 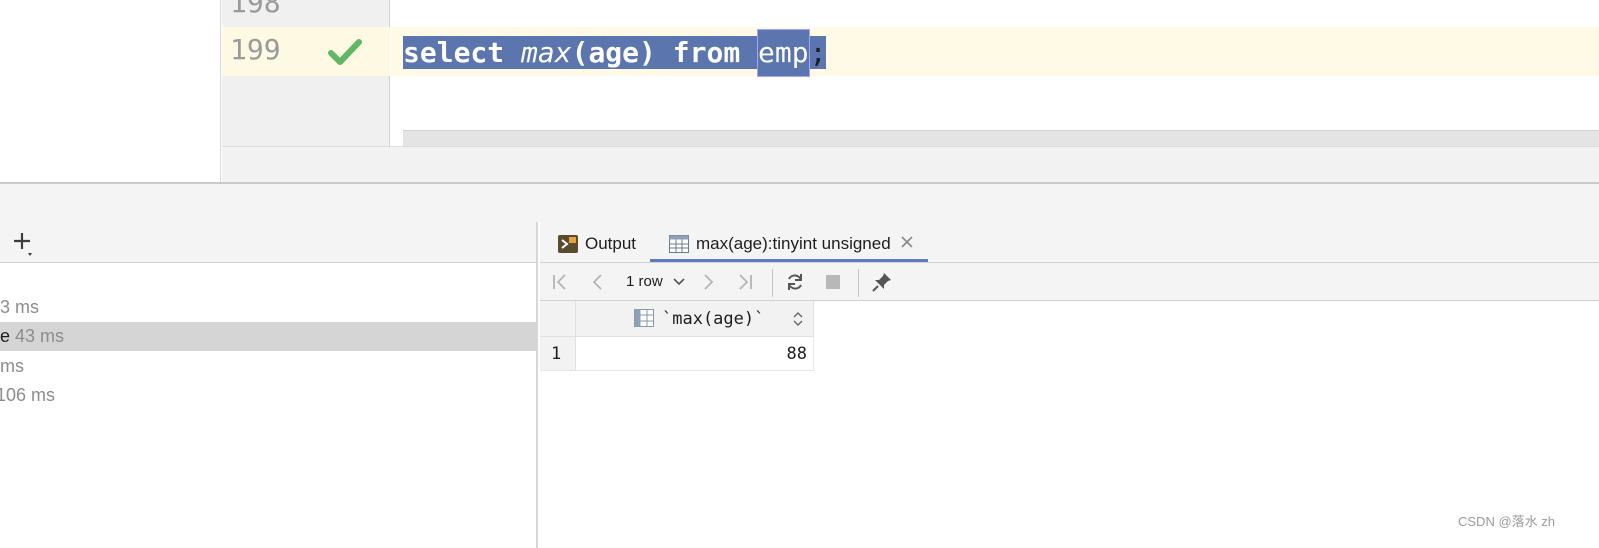 I want to click on first-page-icon, so click(x=560, y=282).